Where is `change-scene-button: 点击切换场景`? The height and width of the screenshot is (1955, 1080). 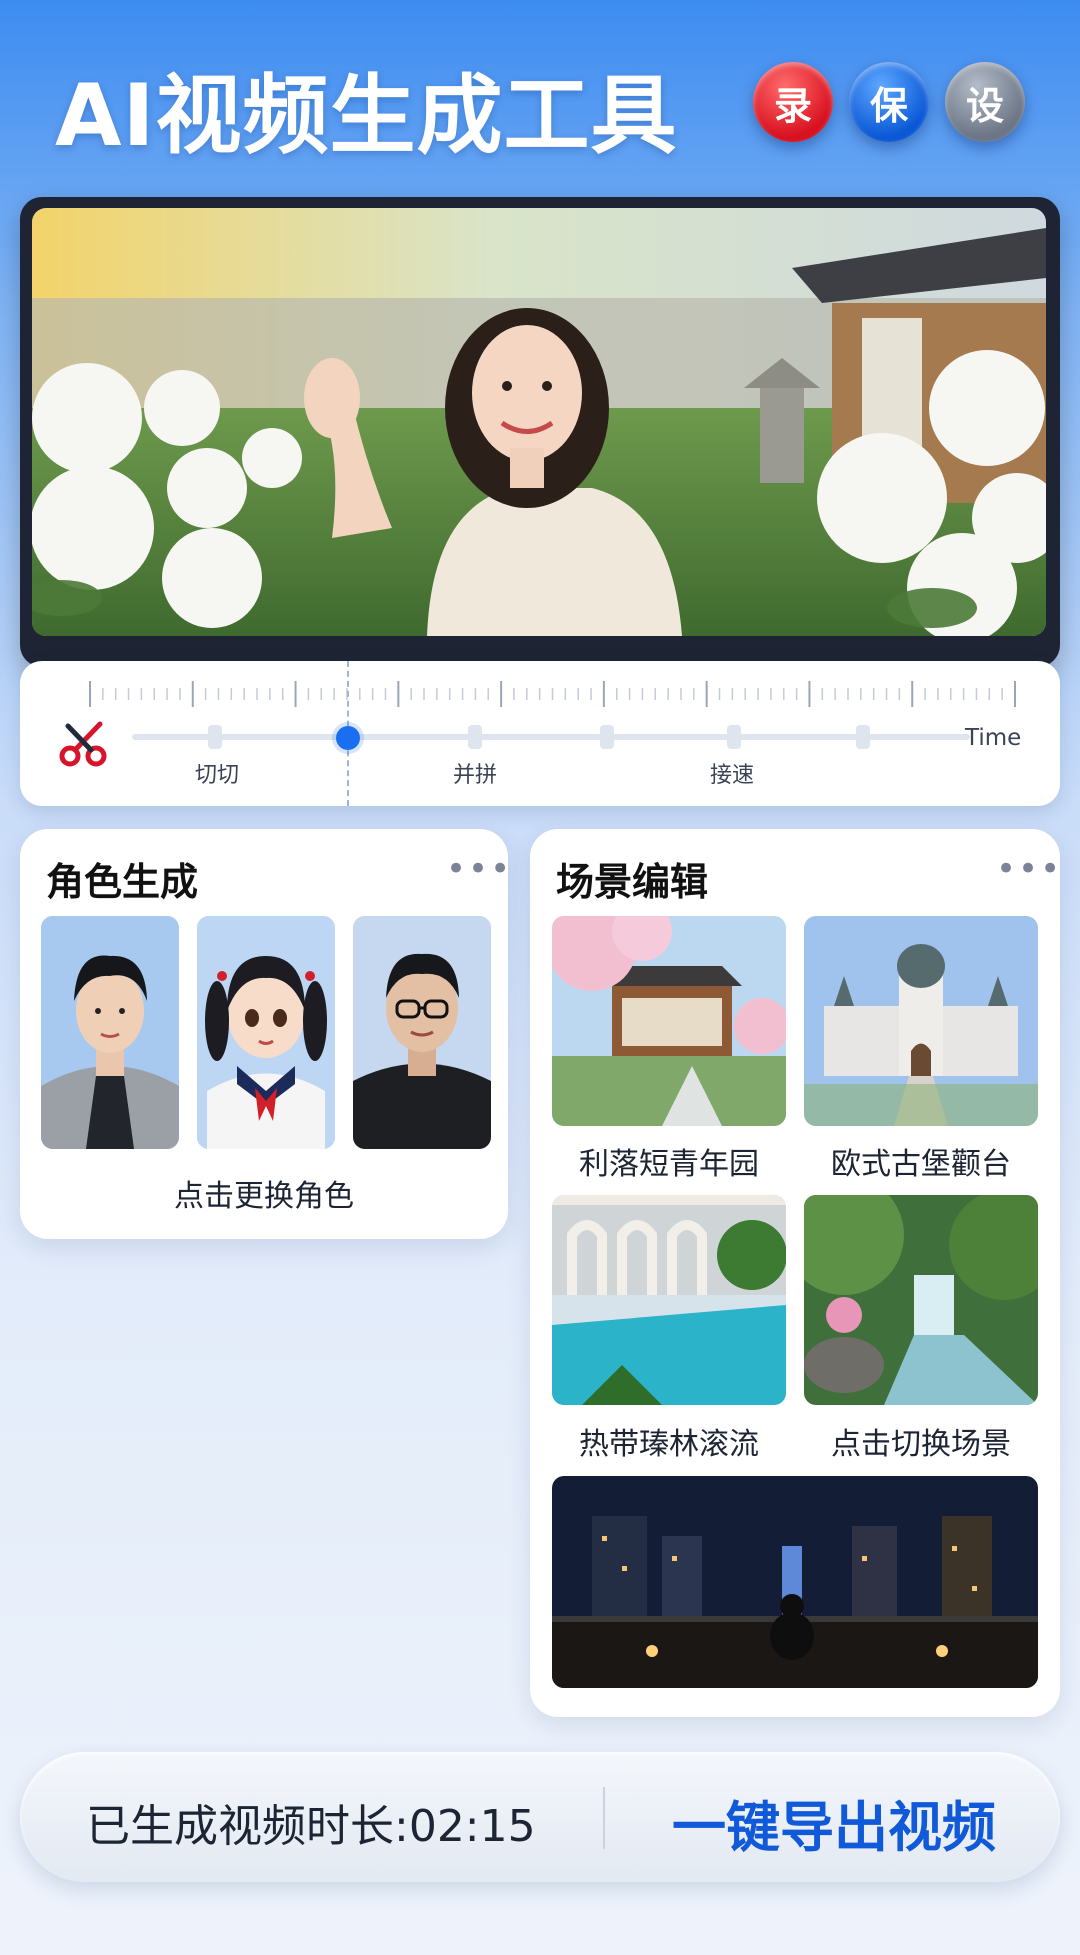 change-scene-button: 点击切换场景 is located at coordinates (921, 1441).